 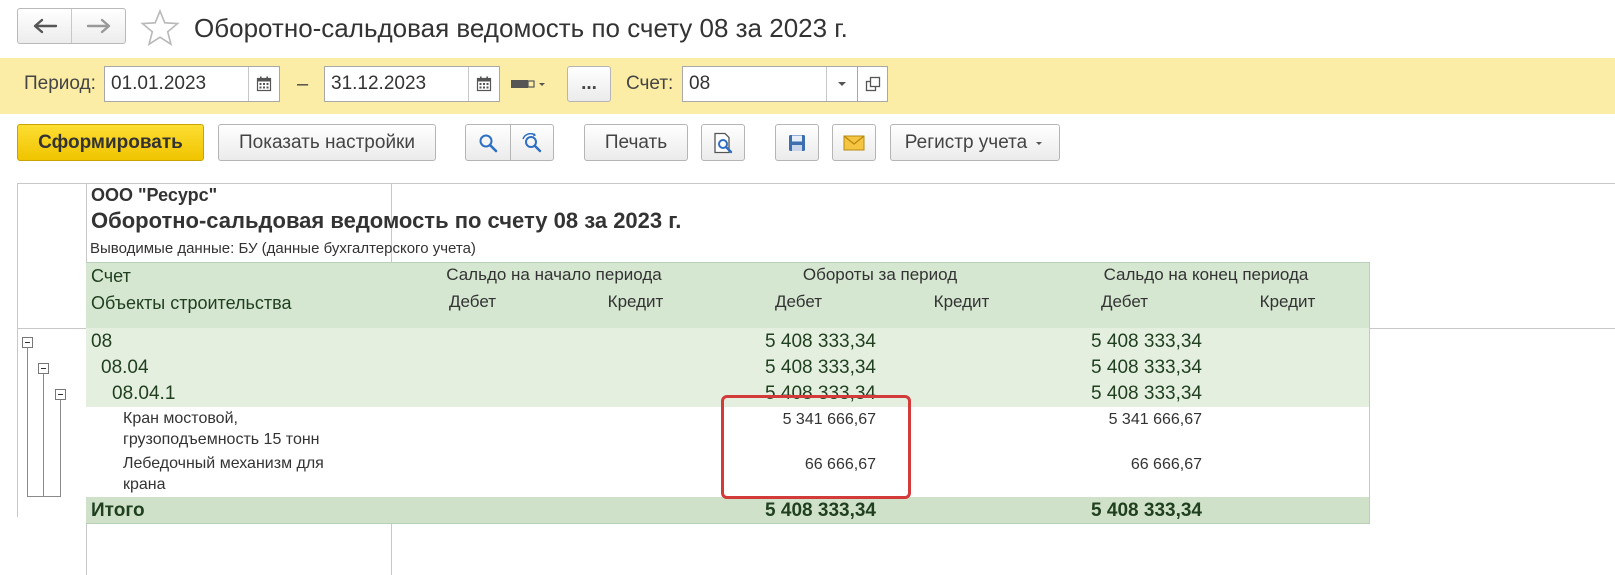 I want to click on row-crane-label-line2: грузоподъемность 15 тонн, so click(x=221, y=439).